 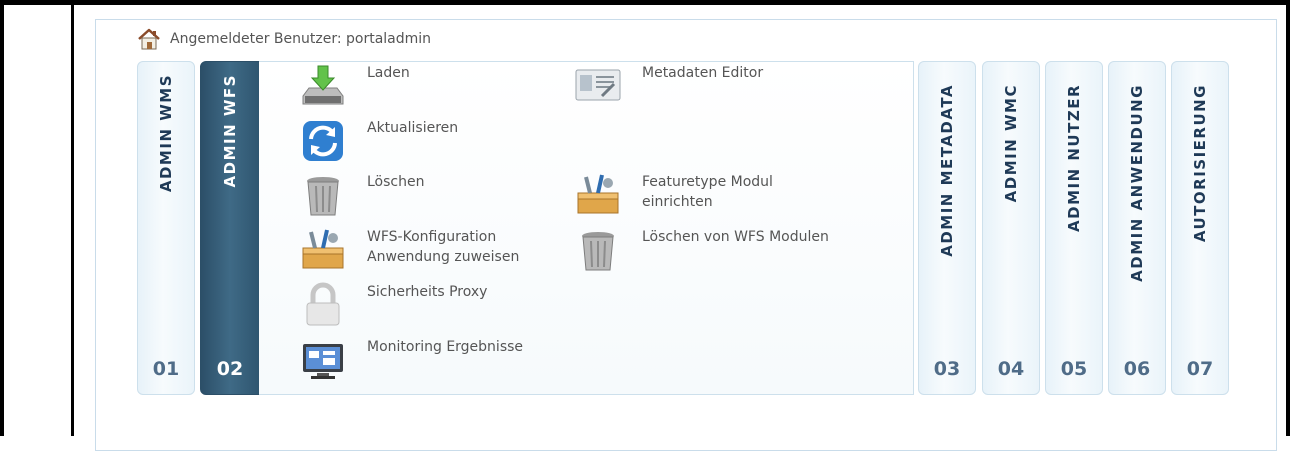 What do you see at coordinates (668, 86) in the screenshot?
I see `menu-item-metadaten-editor: Metadaten Editor` at bounding box center [668, 86].